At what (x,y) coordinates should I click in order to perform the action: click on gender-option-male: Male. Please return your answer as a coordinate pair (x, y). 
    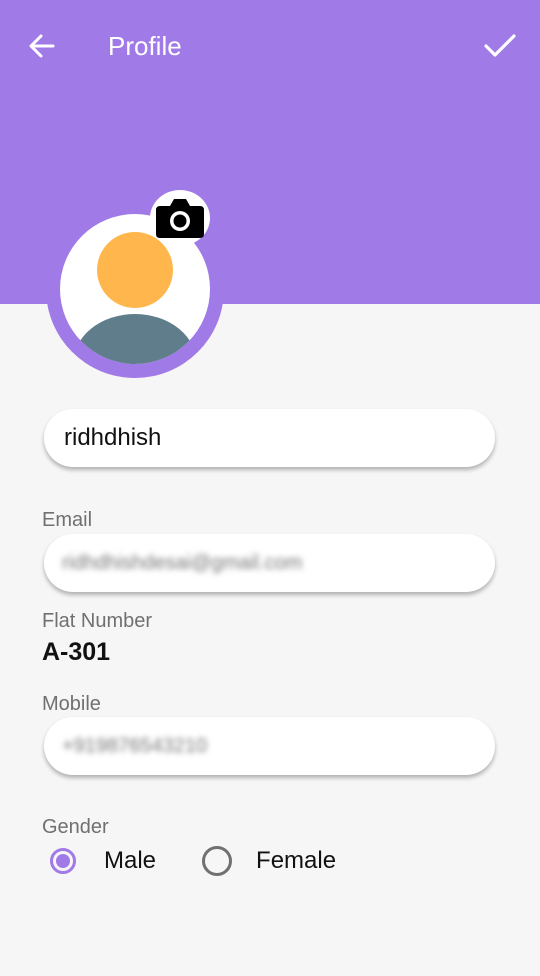
    Looking at the image, I should click on (103, 861).